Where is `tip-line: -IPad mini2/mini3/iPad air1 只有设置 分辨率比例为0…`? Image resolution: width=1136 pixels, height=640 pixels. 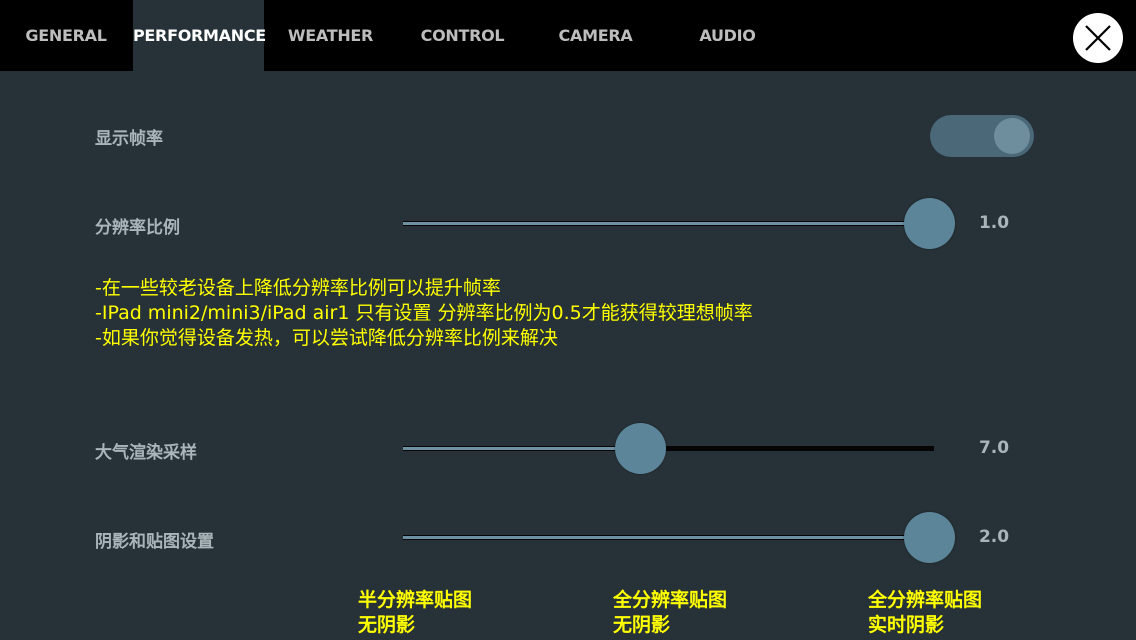 tip-line: -IPad mini2/mini3/iPad air1 只有设置 分辨率比例为0… is located at coordinates (424, 313).